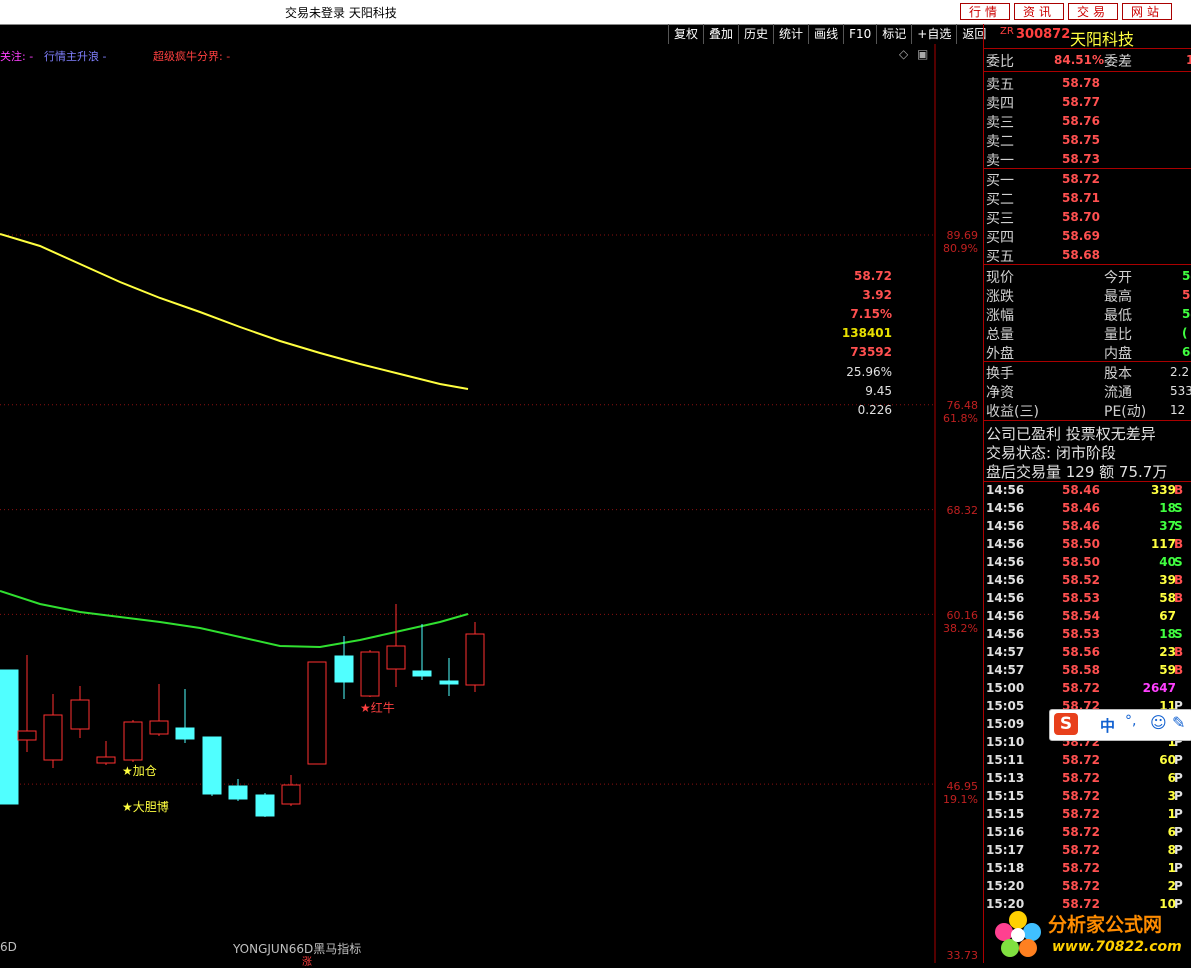  I want to click on restore-rights-button: 复权, so click(685, 34).